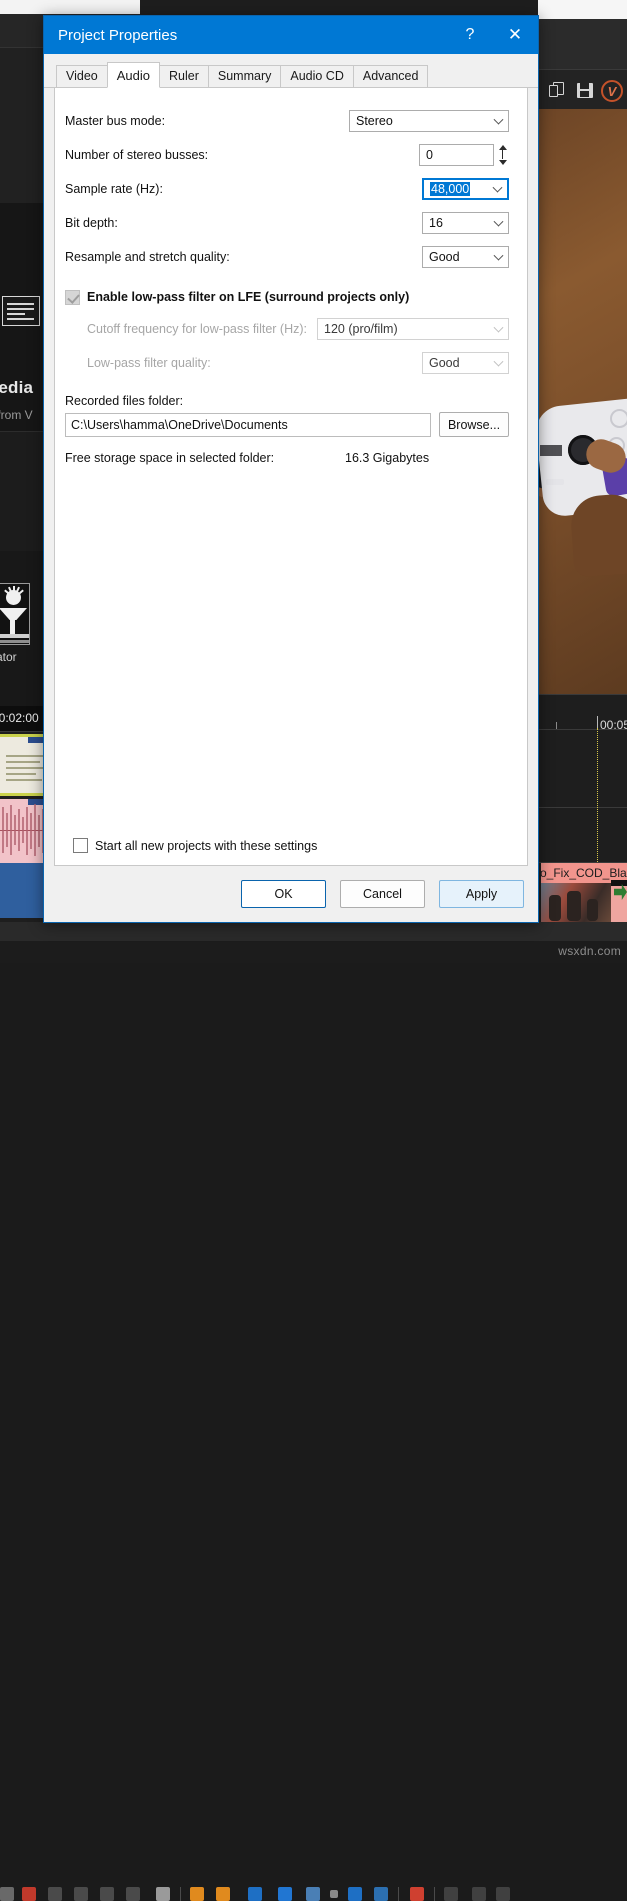 The image size is (627, 1901). I want to click on help-icon: ?, so click(470, 35).